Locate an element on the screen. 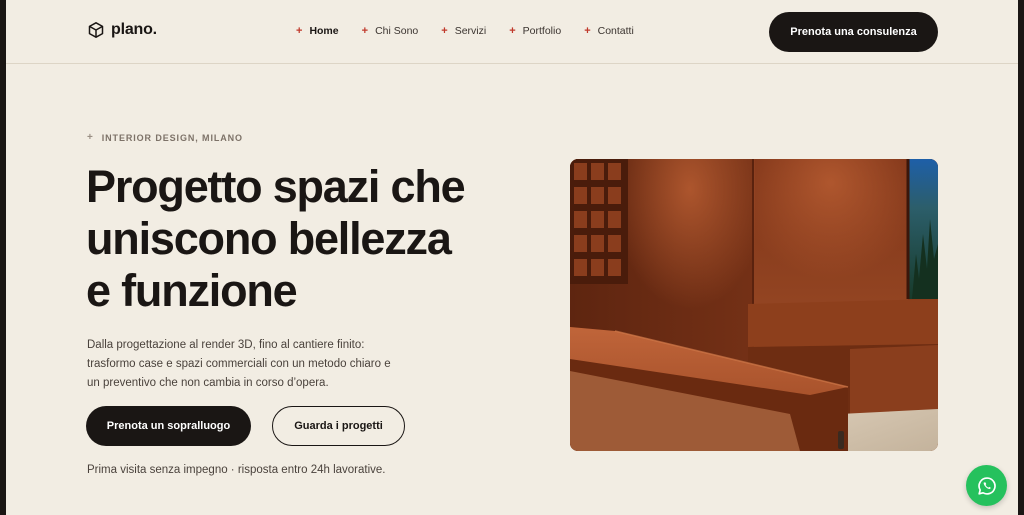  nav-item-chi-sono: + Chi Sono is located at coordinates (390, 31).